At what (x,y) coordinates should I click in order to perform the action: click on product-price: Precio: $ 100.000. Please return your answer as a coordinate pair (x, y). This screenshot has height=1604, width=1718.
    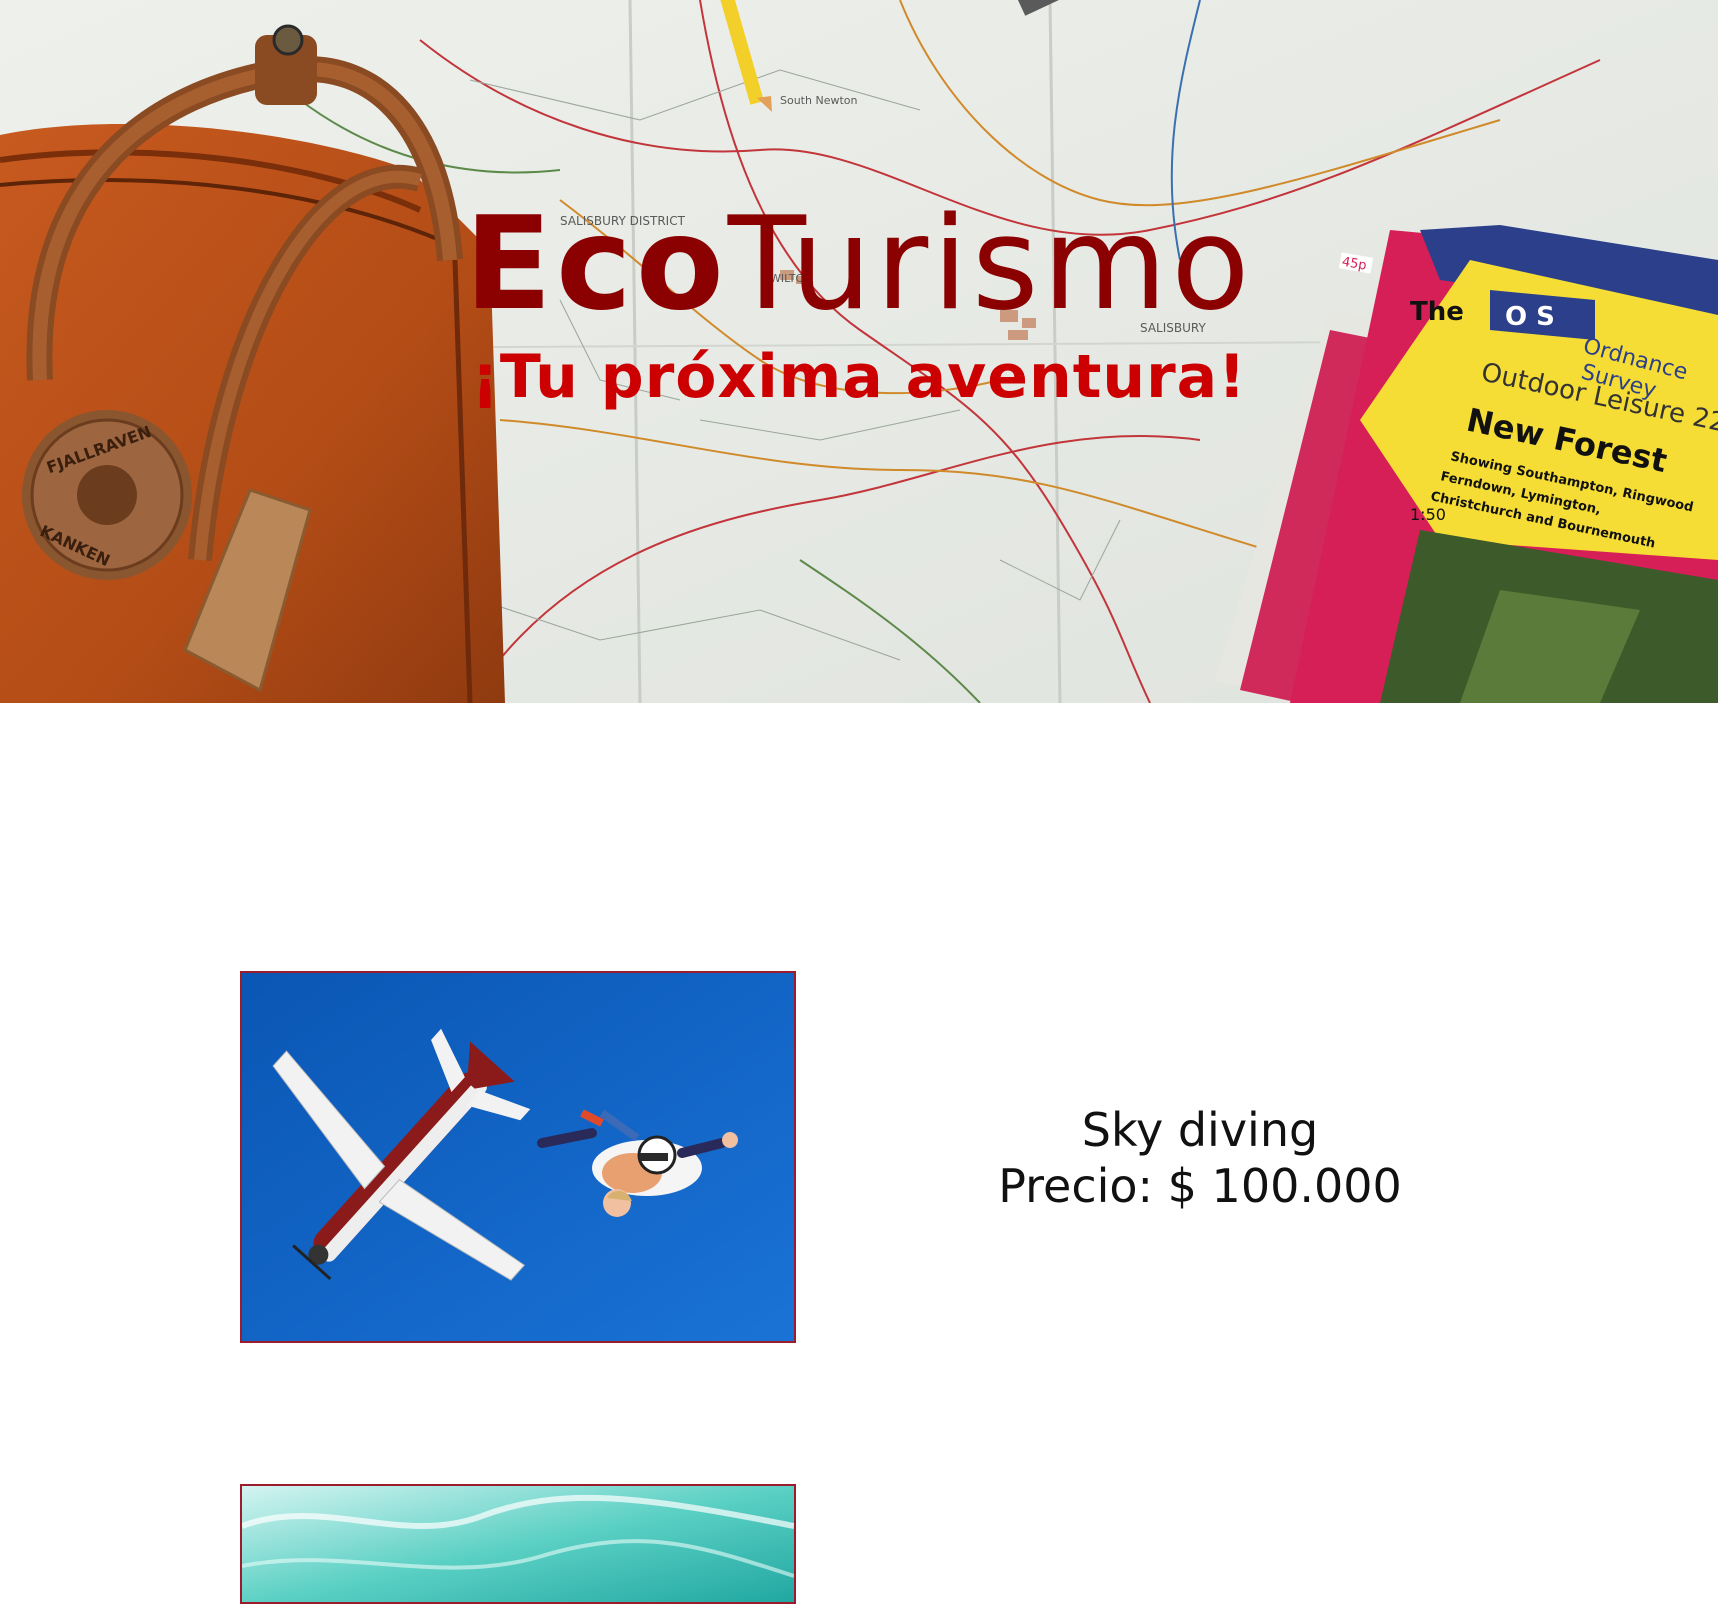
    Looking at the image, I should click on (1200, 1186).